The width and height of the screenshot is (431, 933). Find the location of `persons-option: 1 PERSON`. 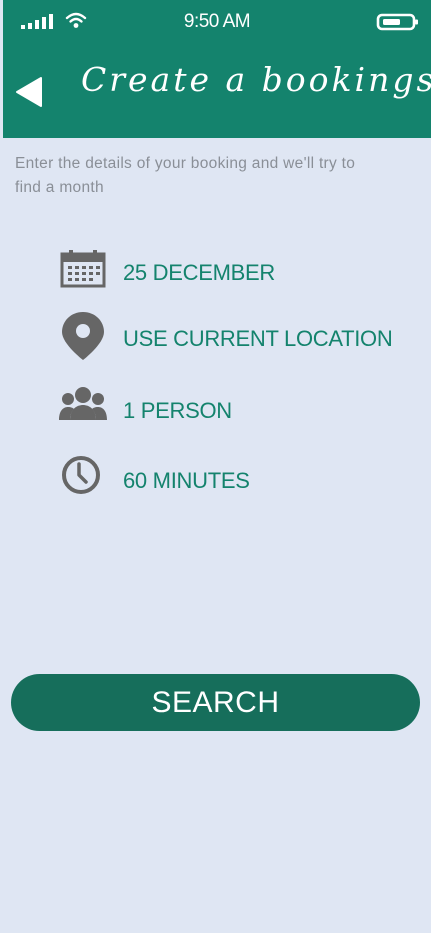

persons-option: 1 PERSON is located at coordinates (238, 410).